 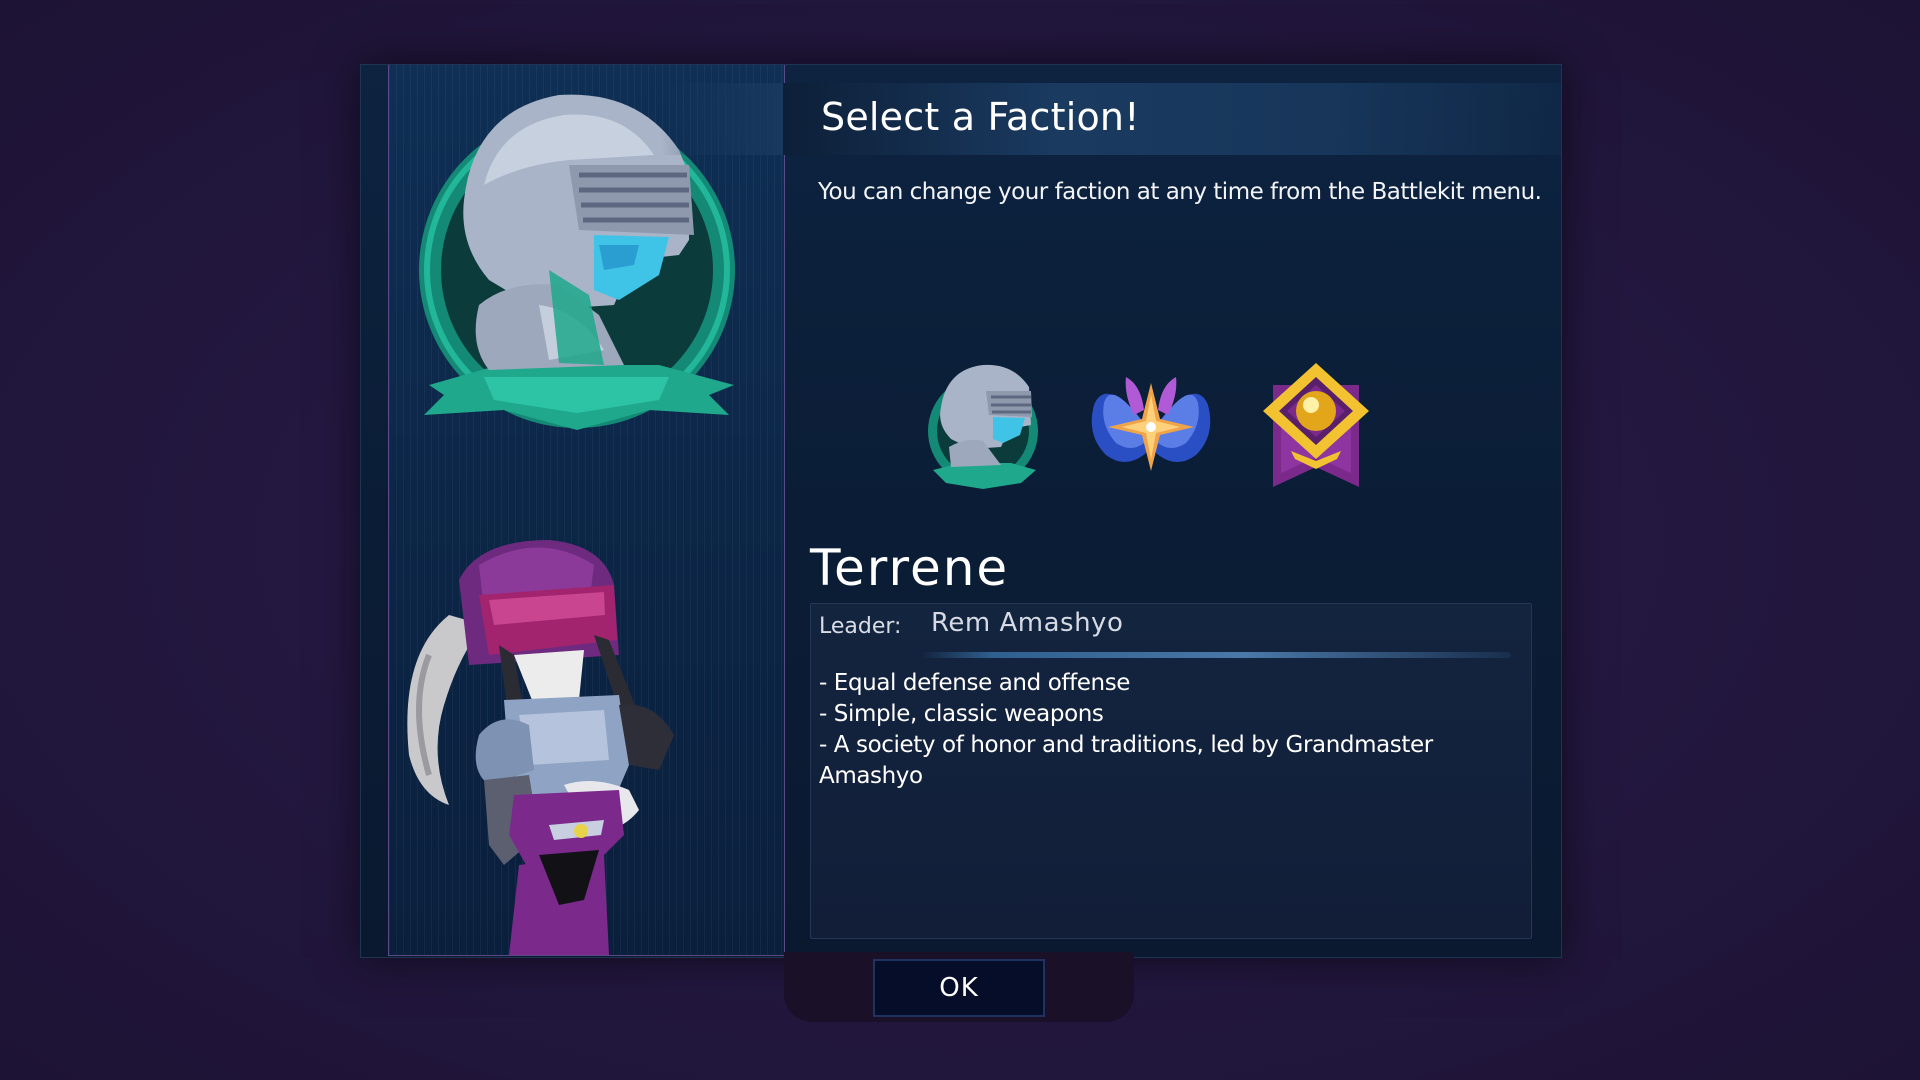 I want to click on third-faction-icon, so click(x=1316, y=425).